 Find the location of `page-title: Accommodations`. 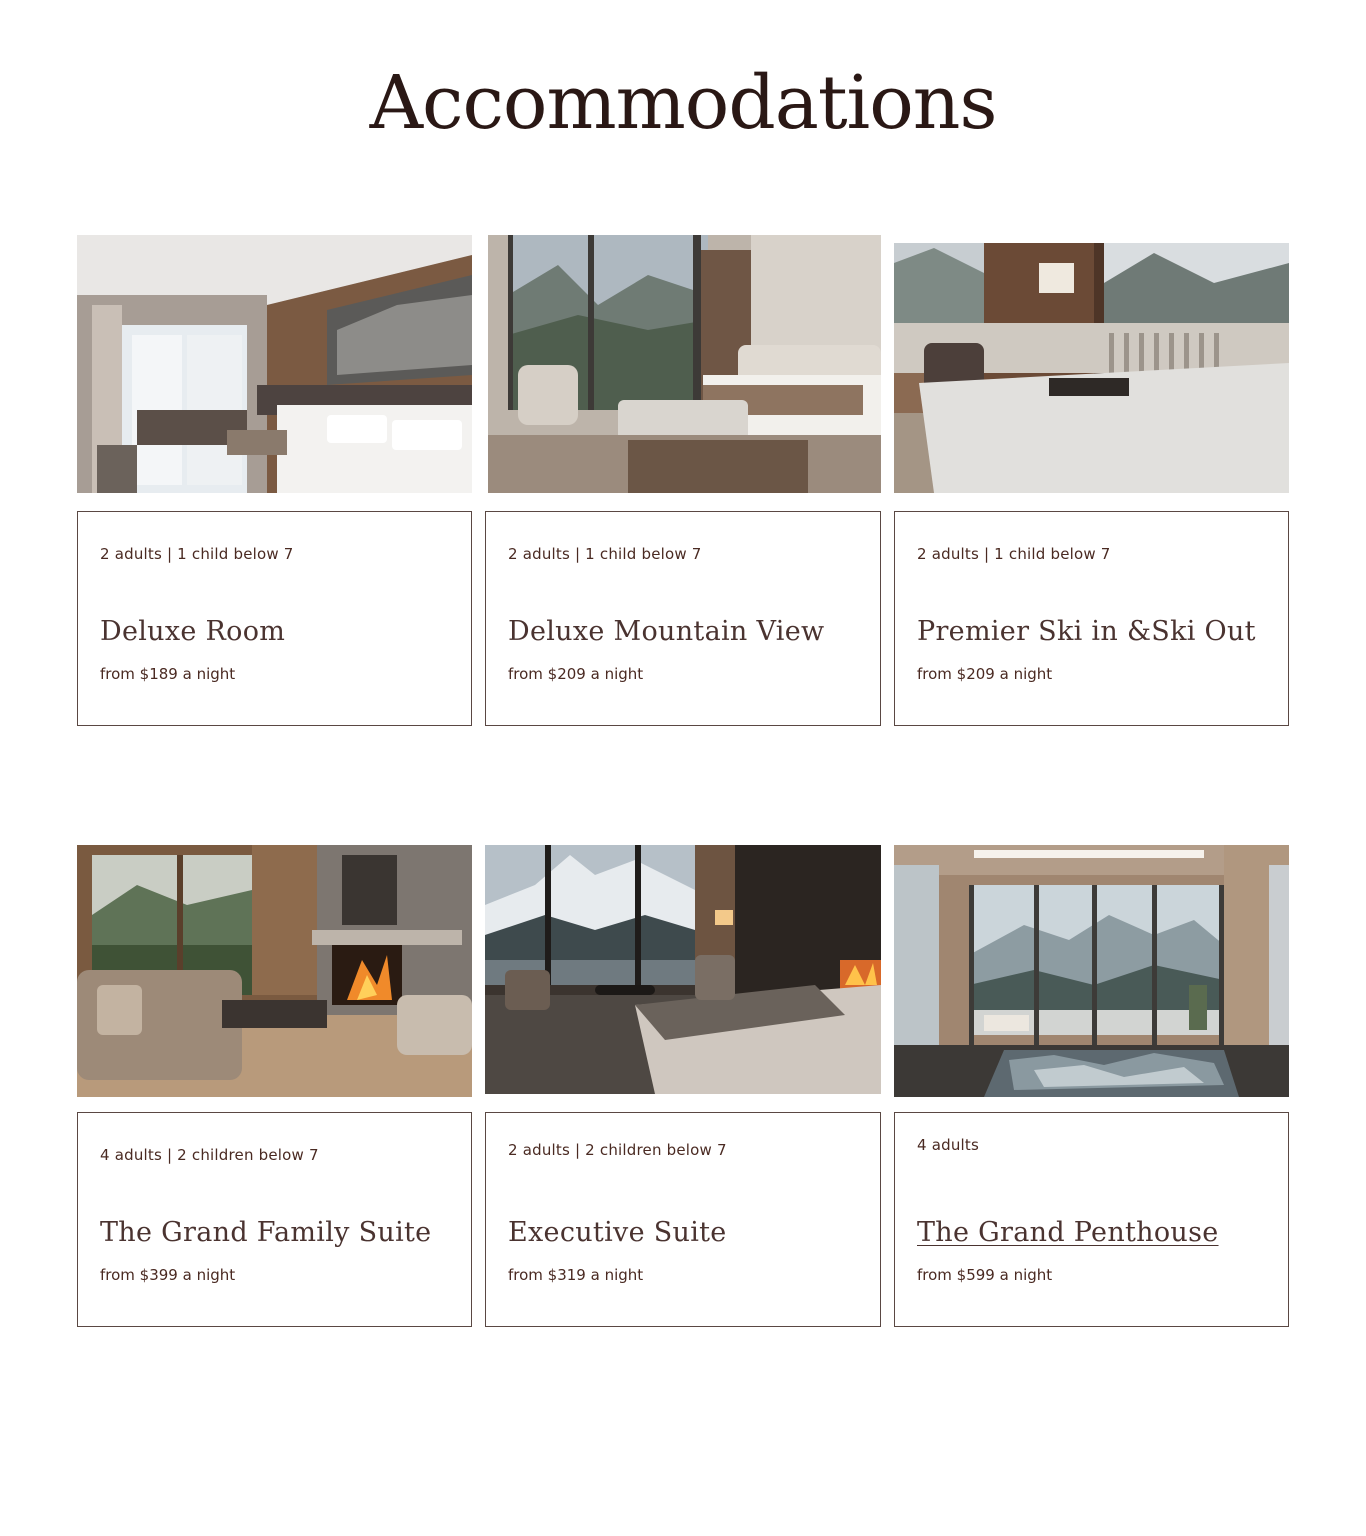

page-title: Accommodations is located at coordinates (683, 103).